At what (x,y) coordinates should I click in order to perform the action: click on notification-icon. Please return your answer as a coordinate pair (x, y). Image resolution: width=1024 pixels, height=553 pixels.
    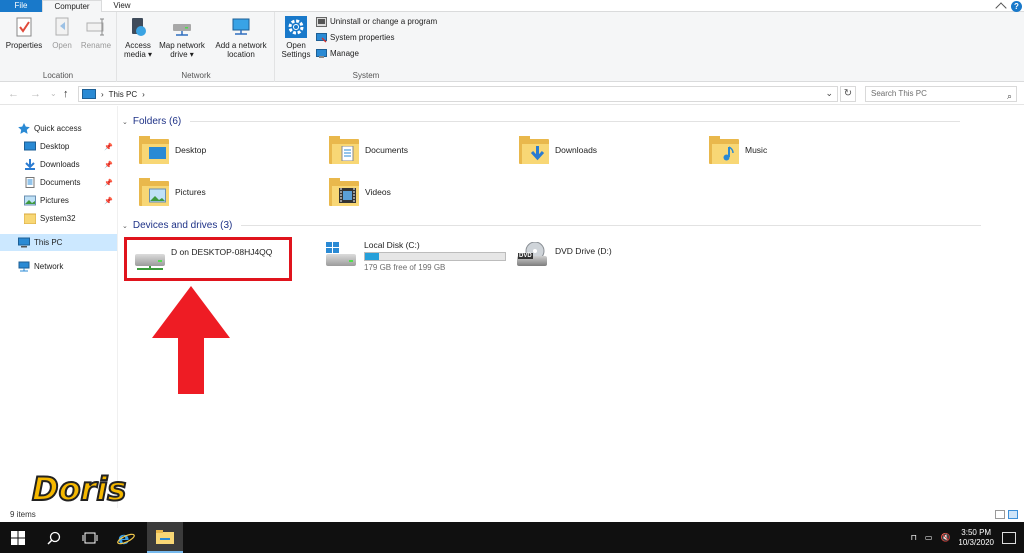
    Looking at the image, I should click on (1009, 537).